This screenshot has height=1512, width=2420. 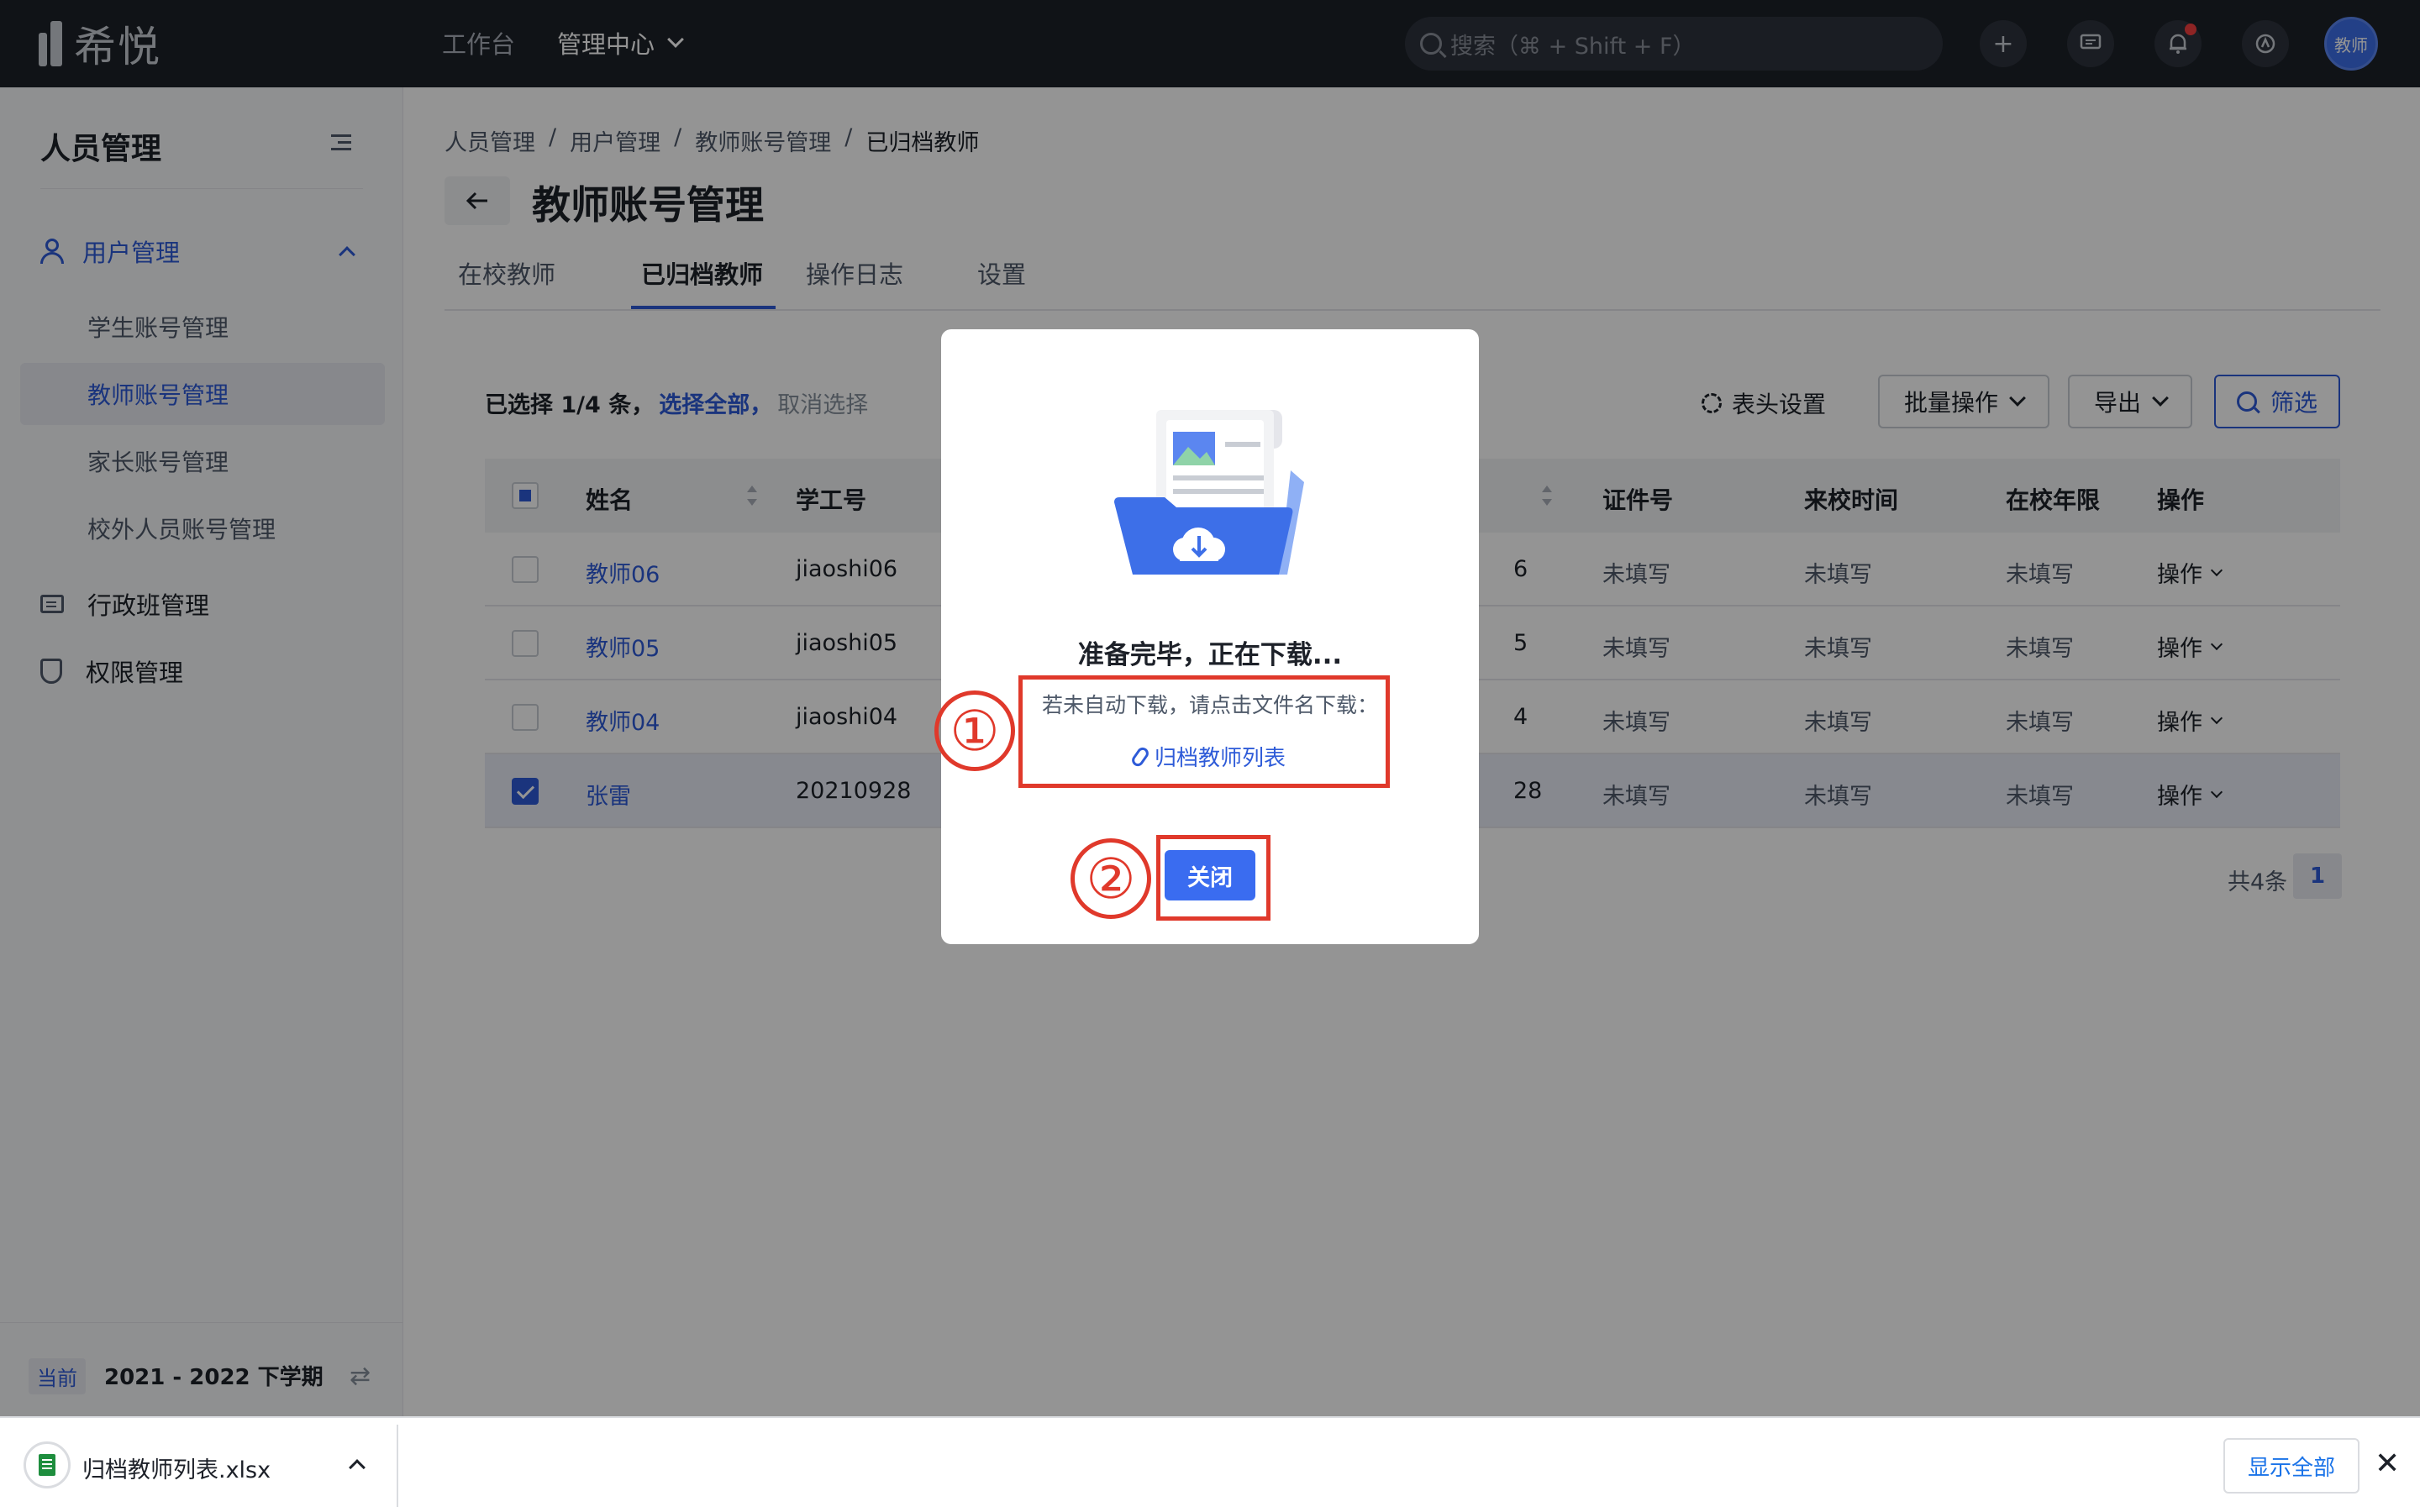 I want to click on download-bar: 归档教师列表.xlsx 显示全部 ✕, so click(x=1210, y=1464).